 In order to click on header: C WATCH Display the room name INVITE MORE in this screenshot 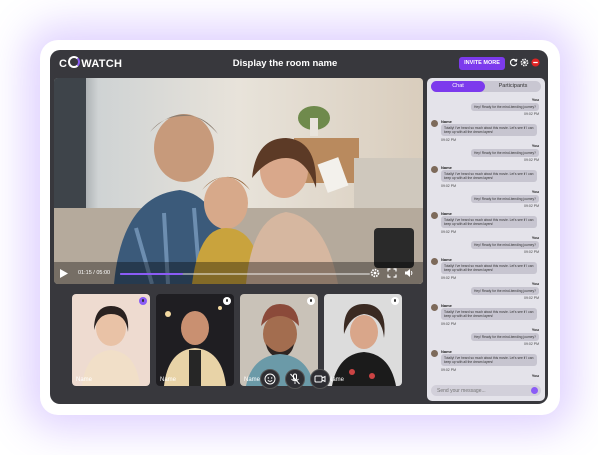, I will do `click(299, 63)`.